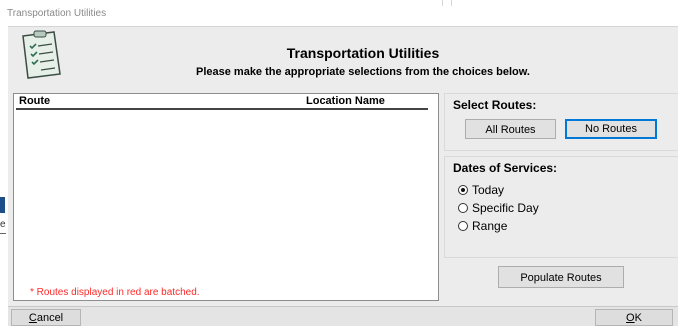 The height and width of the screenshot is (327, 678). What do you see at coordinates (611, 129) in the screenshot?
I see `no-routes-button: No Routes` at bounding box center [611, 129].